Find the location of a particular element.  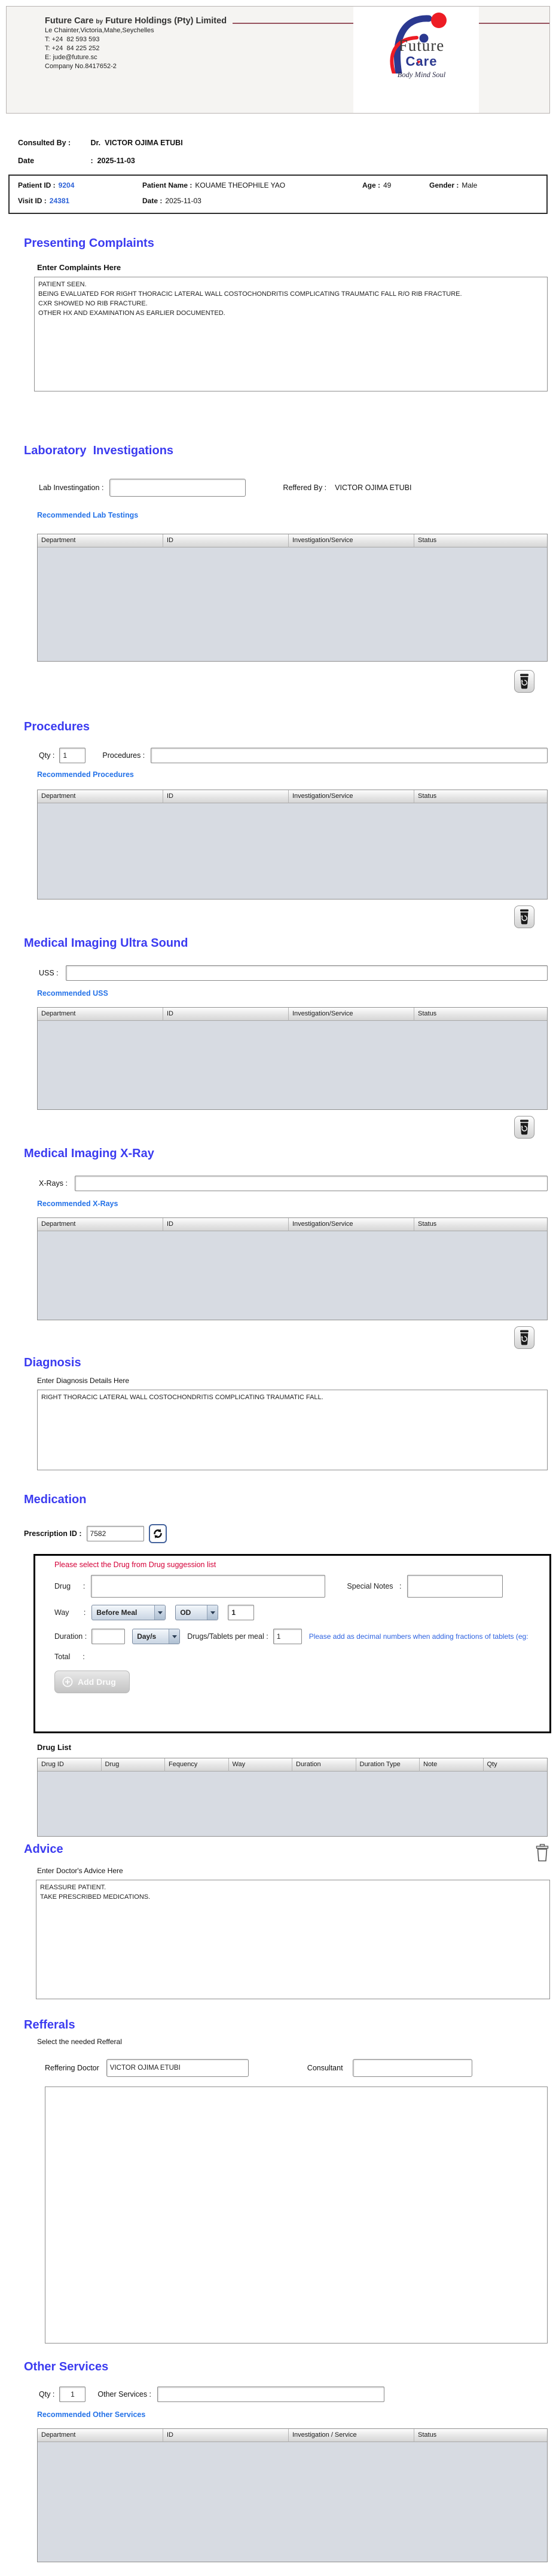

recommended-uss-link: Recommended USS is located at coordinates (297, 993).